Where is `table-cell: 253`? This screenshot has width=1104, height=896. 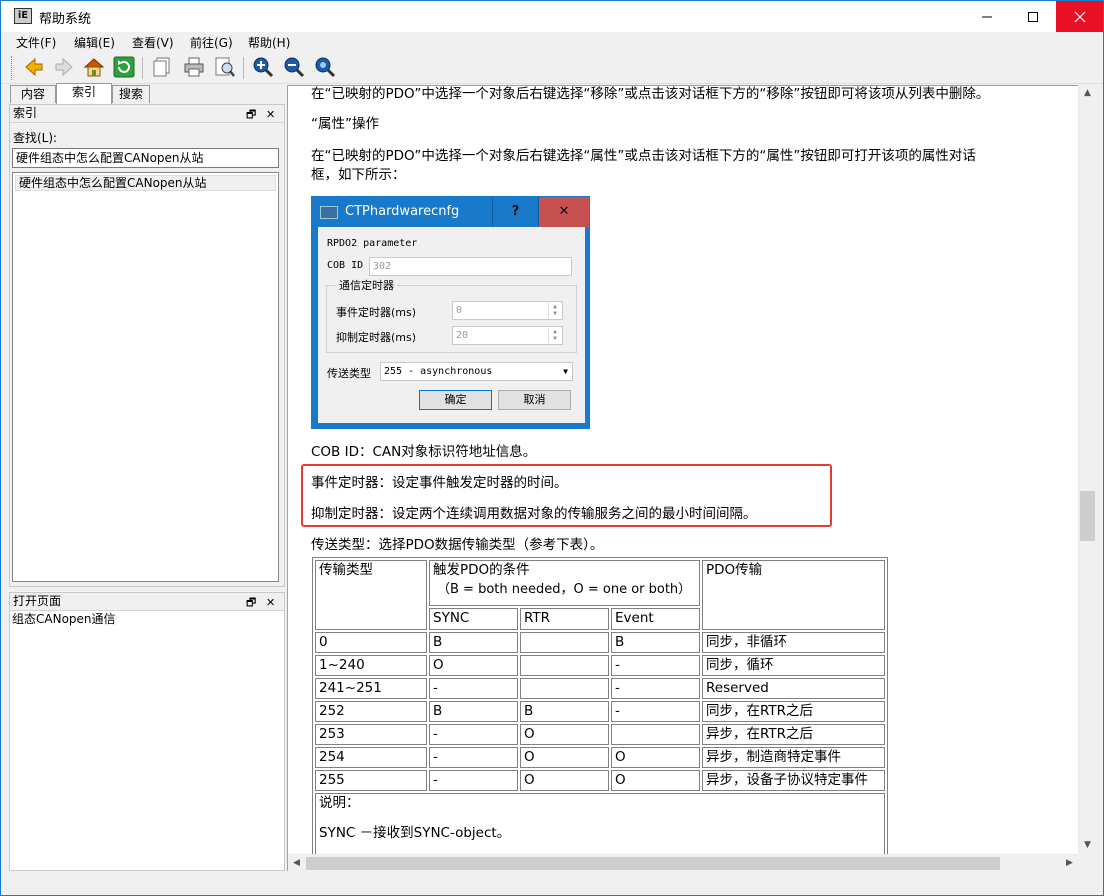 table-cell: 253 is located at coordinates (371, 734).